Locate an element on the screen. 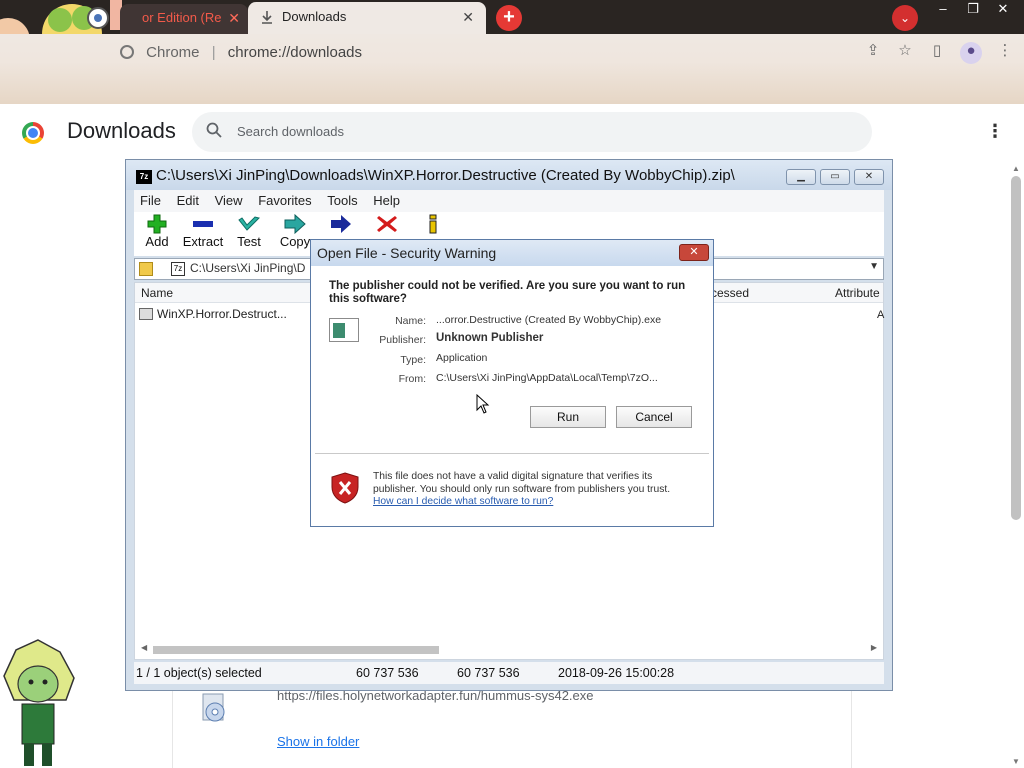 This screenshot has width=1024, height=768. move-arrow-icon is located at coordinates (341, 224).